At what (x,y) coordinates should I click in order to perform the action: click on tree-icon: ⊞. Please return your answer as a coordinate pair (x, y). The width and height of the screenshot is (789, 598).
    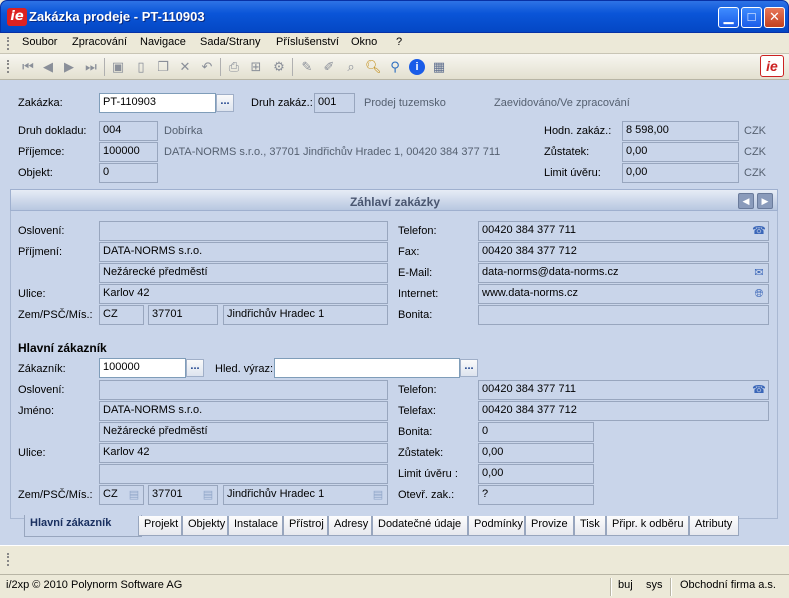
    Looking at the image, I should click on (256, 67).